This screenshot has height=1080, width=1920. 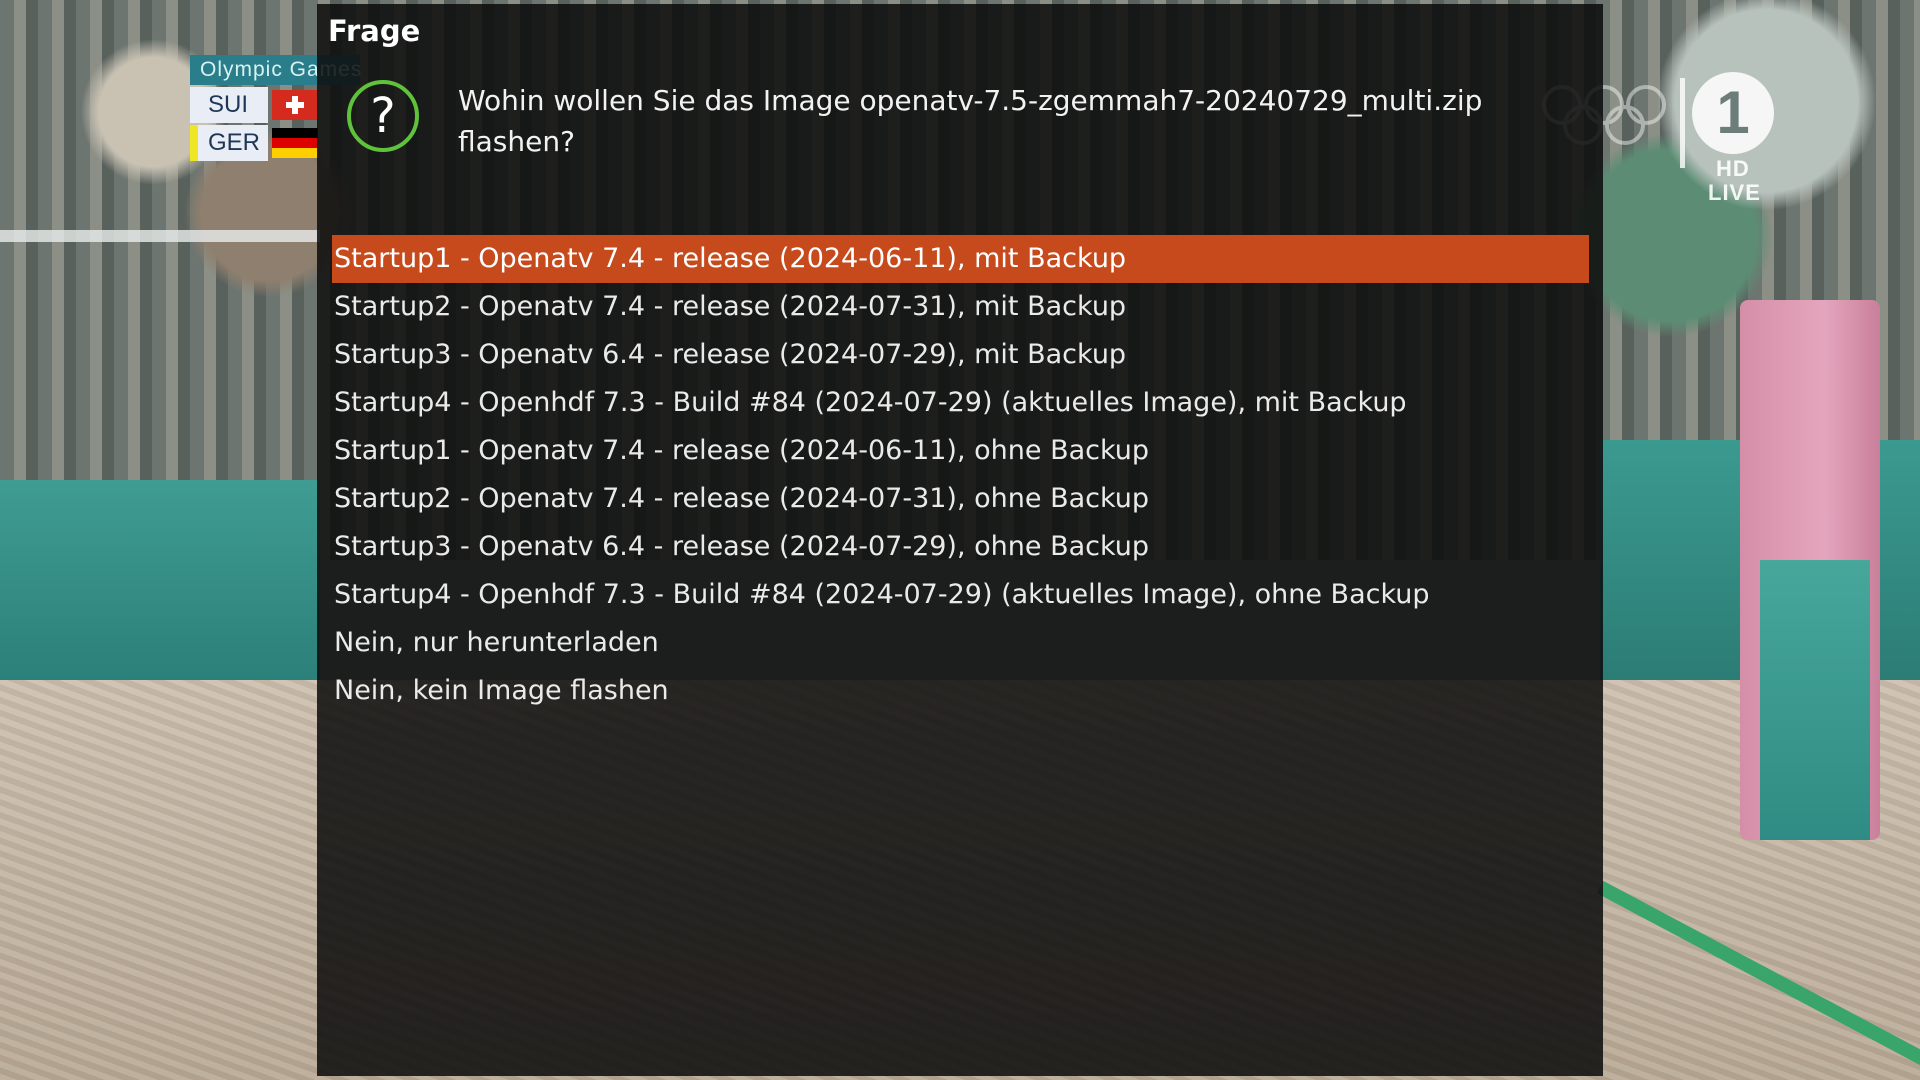 I want to click on net-pillar-base, so click(x=1815, y=700).